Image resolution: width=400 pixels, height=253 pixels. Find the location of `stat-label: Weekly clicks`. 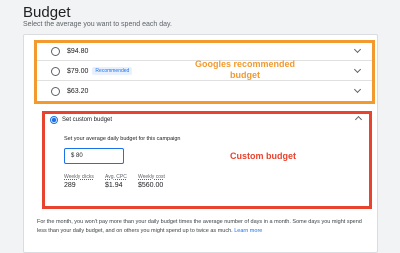

stat-label: Weekly clicks is located at coordinates (79, 177).